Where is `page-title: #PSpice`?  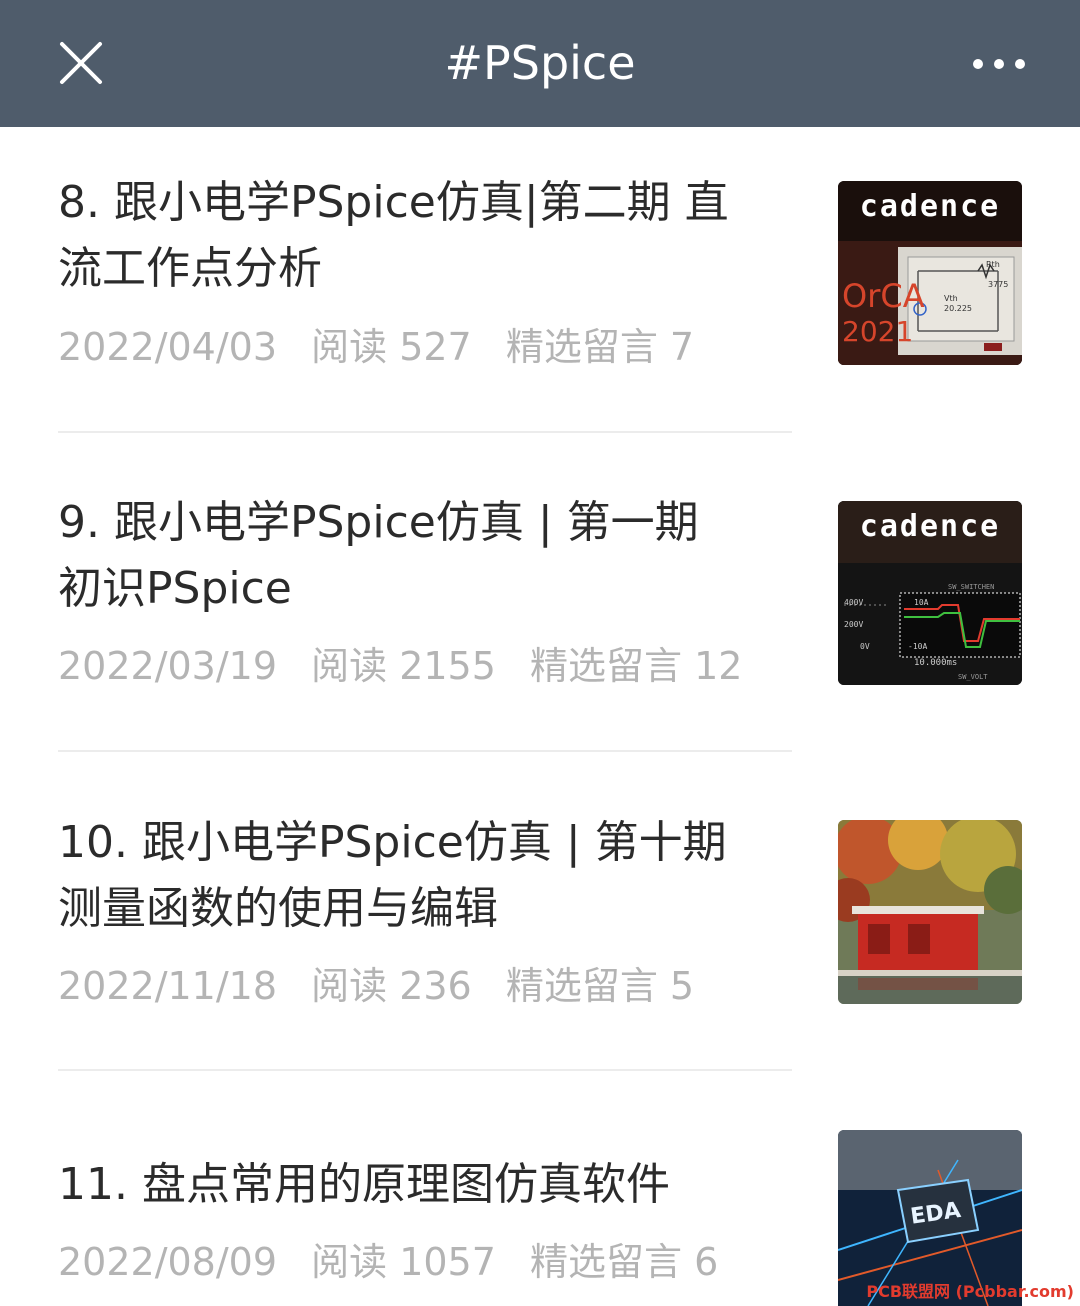 page-title: #PSpice is located at coordinates (540, 63).